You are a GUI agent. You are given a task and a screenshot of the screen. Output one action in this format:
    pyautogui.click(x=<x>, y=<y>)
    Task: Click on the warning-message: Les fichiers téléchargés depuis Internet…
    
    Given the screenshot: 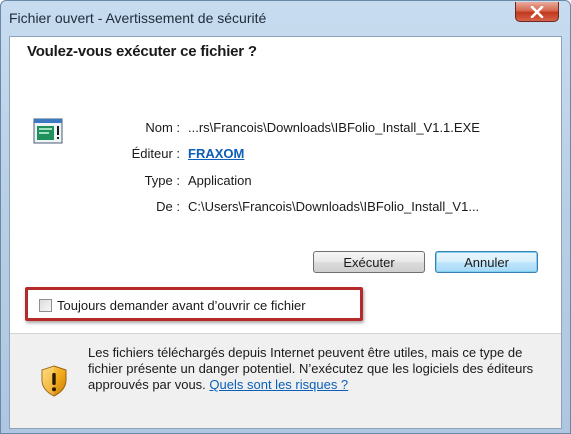 What is the action you would take?
    pyautogui.click(x=315, y=369)
    